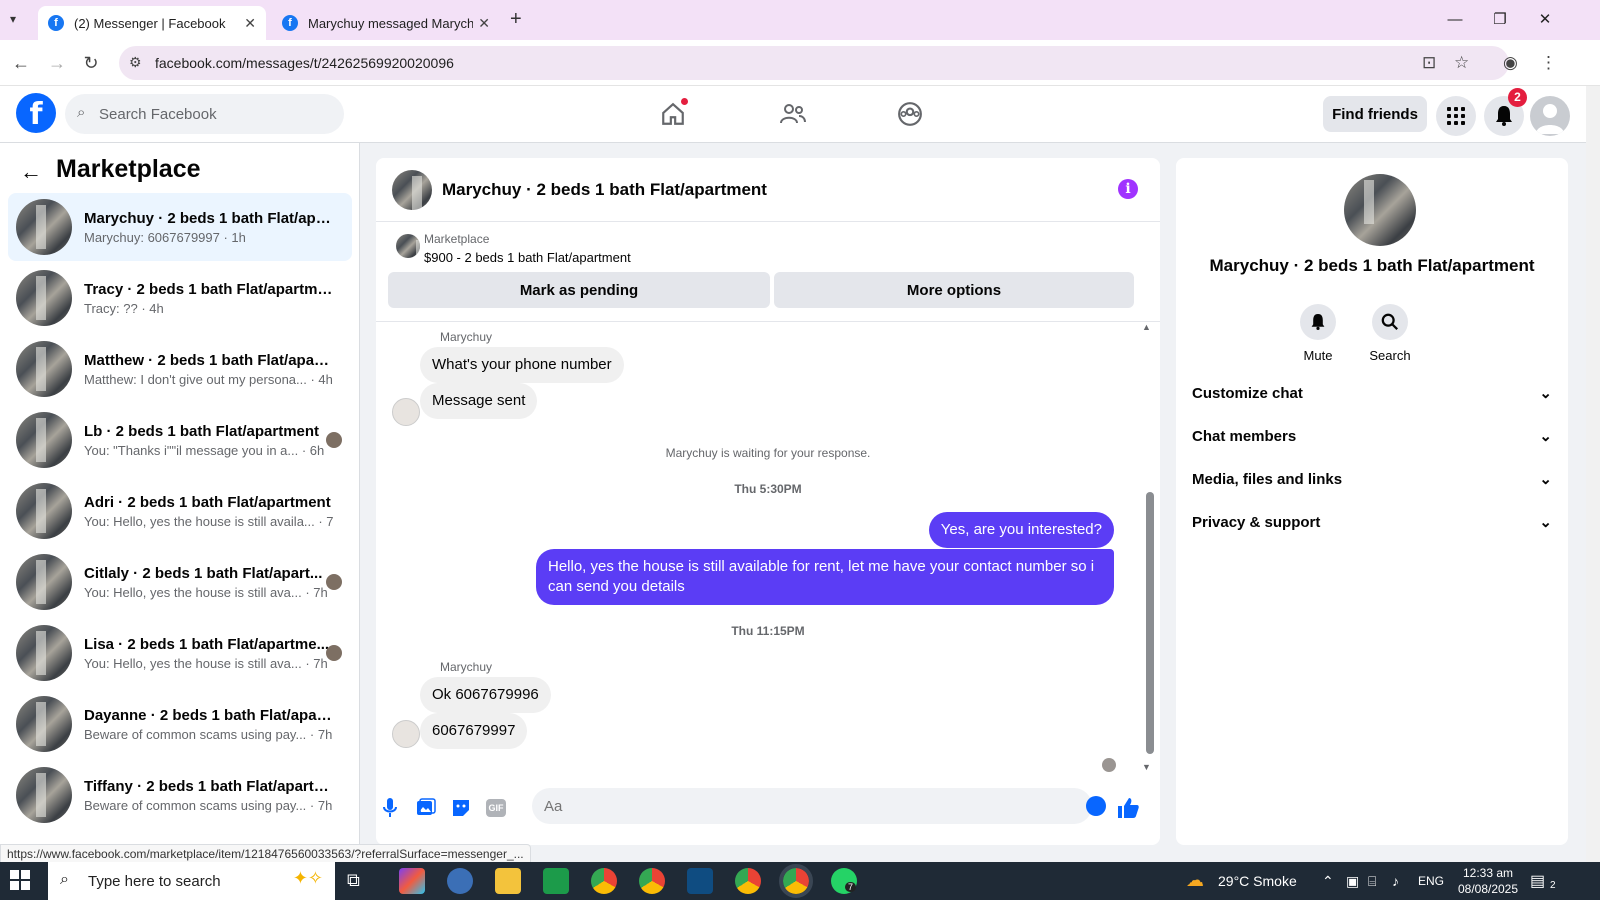 The image size is (1600, 900). Describe the element at coordinates (412, 881) in the screenshot. I see `copilot-app-icon` at that location.